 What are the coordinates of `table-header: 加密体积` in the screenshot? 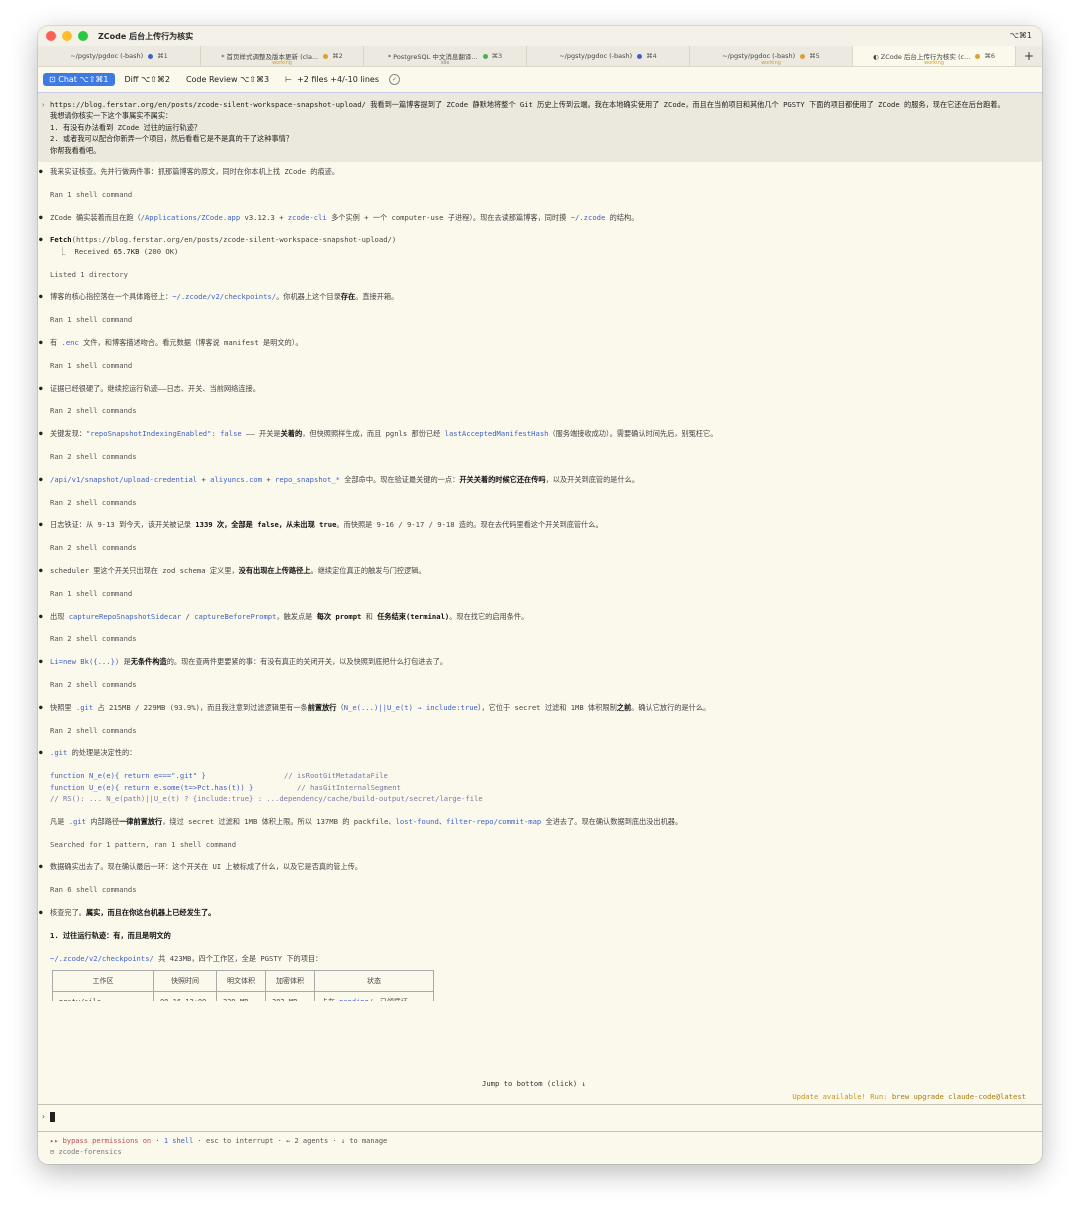 It's located at (290, 980).